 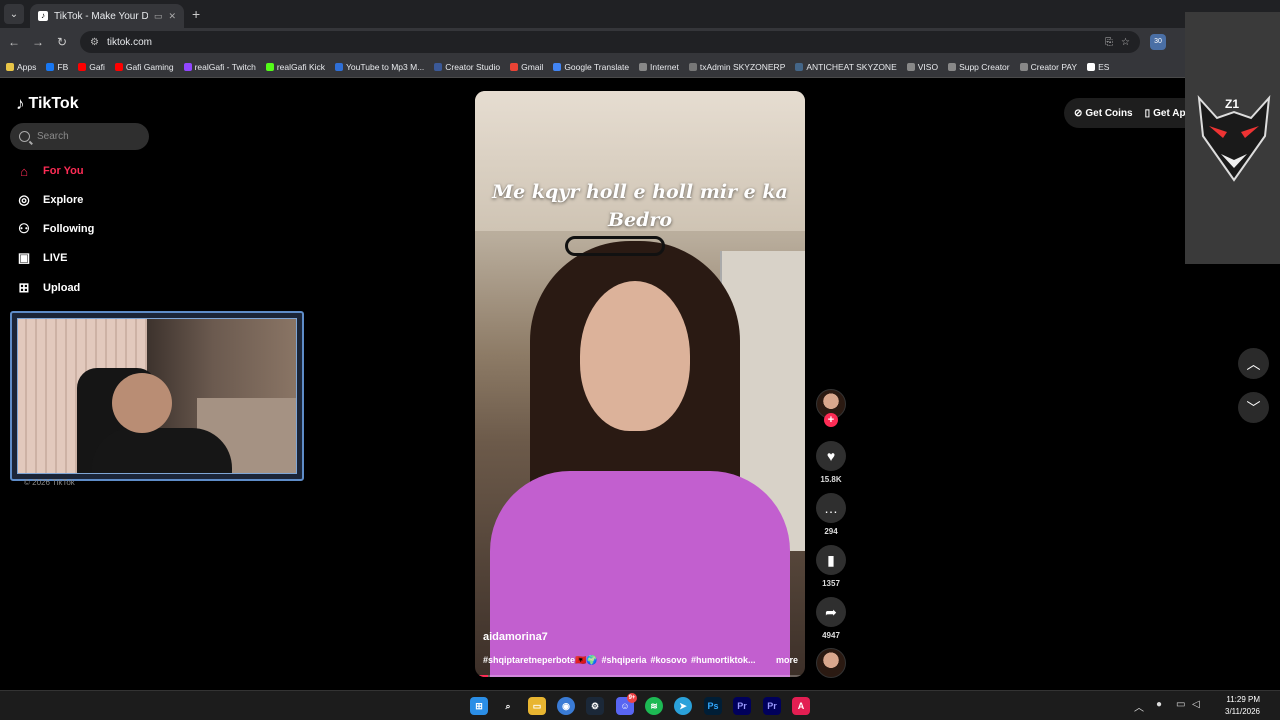 I want to click on volume-icon: ◁, so click(x=1196, y=704).